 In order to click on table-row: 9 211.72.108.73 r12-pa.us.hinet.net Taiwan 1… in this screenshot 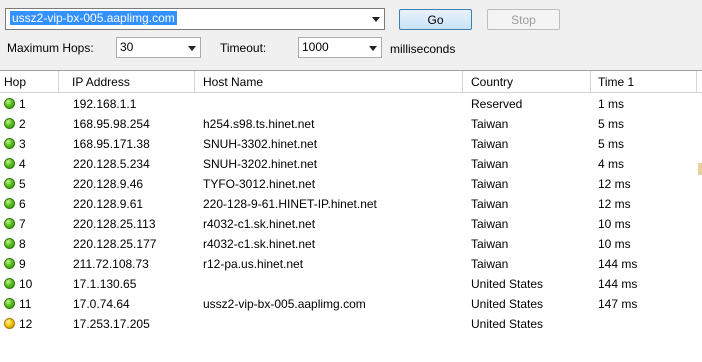, I will do `click(351, 264)`.